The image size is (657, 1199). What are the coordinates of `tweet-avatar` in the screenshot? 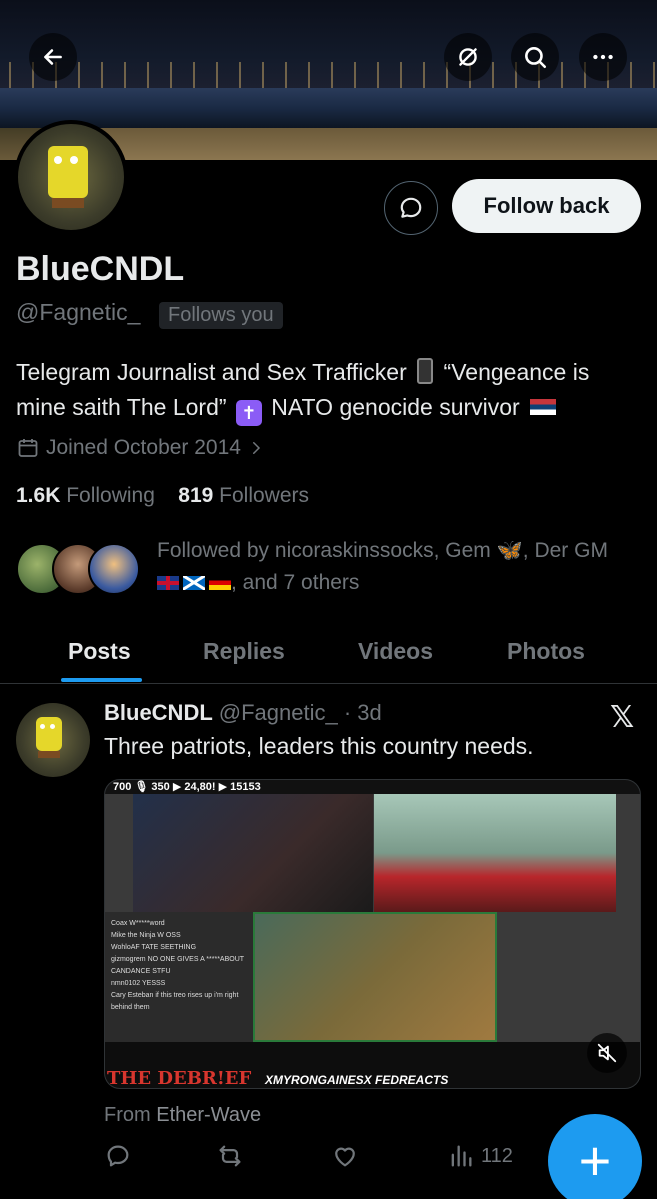 It's located at (53, 740).